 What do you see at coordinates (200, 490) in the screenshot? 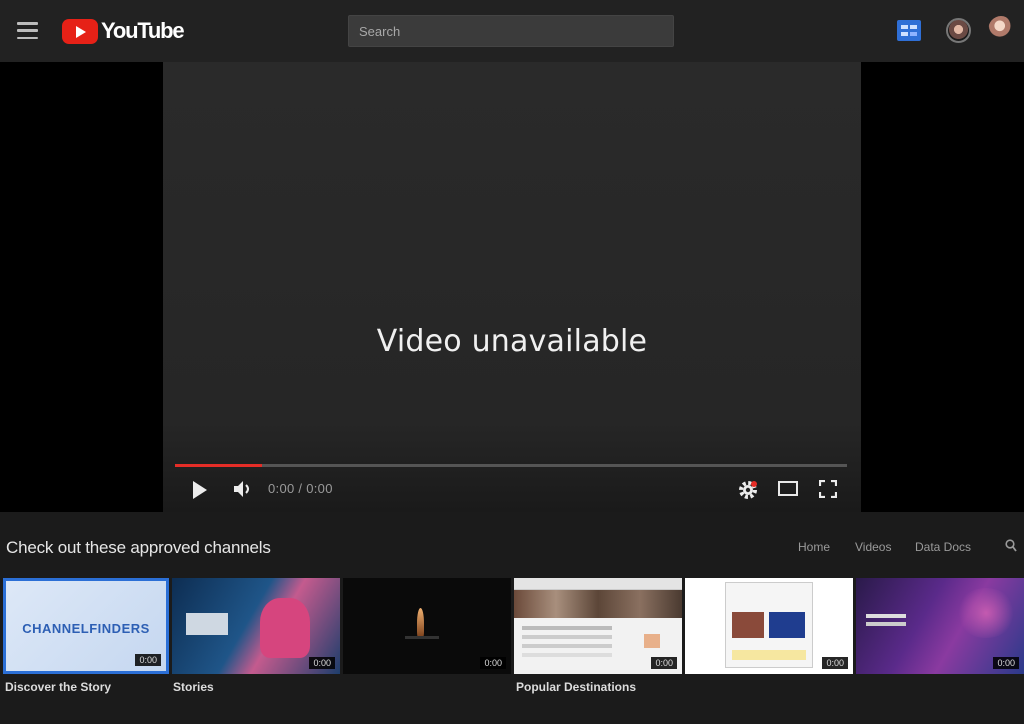
I see `play-icon` at bounding box center [200, 490].